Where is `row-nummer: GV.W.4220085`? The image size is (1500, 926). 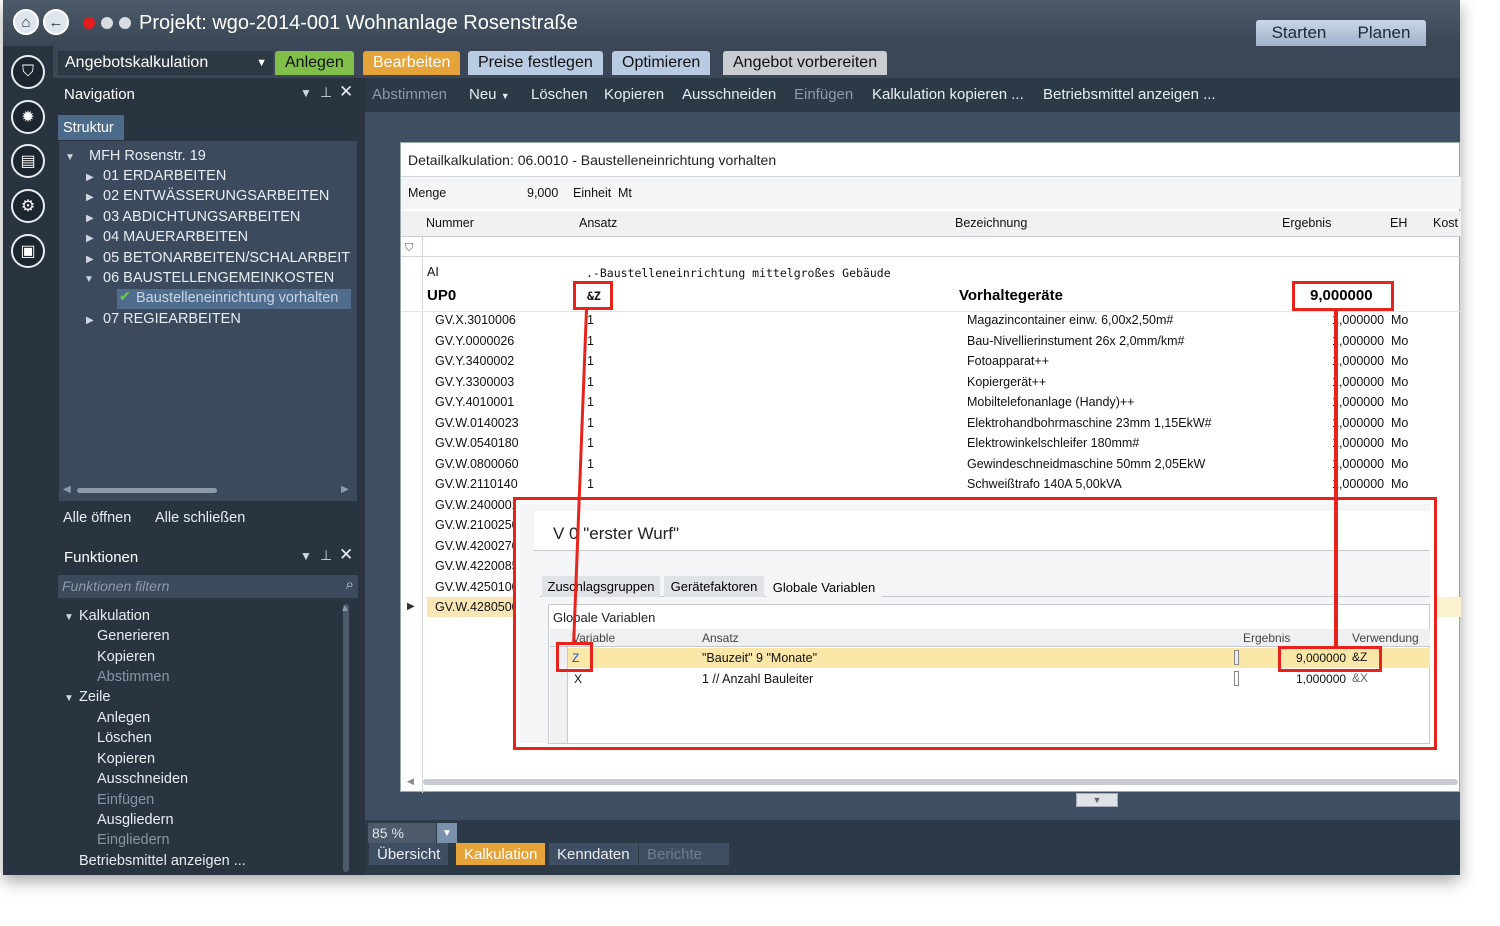
row-nummer: GV.W.4220085 is located at coordinates (477, 566).